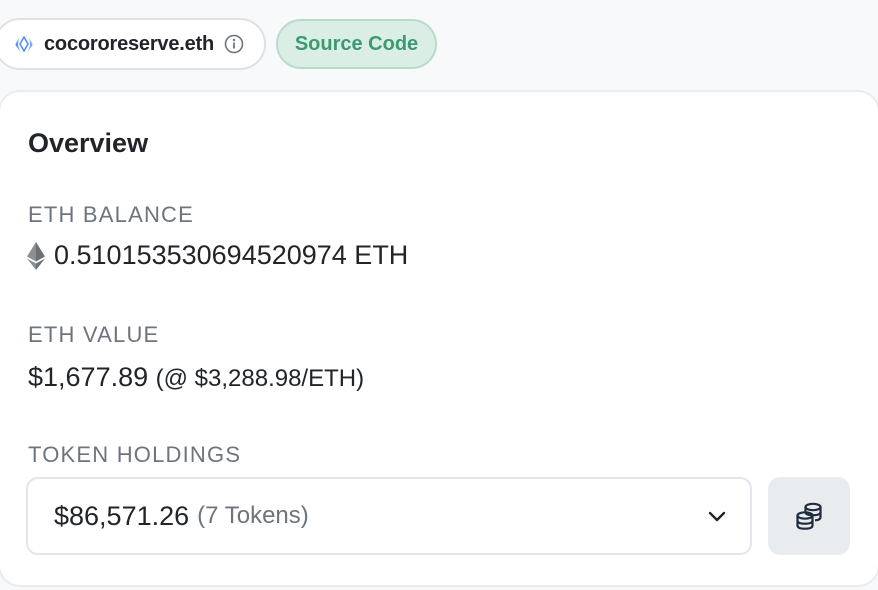 This screenshot has height=590, width=878. I want to click on token-holdings-dropdown: $86,571.26 (7 Tokens), so click(389, 516).